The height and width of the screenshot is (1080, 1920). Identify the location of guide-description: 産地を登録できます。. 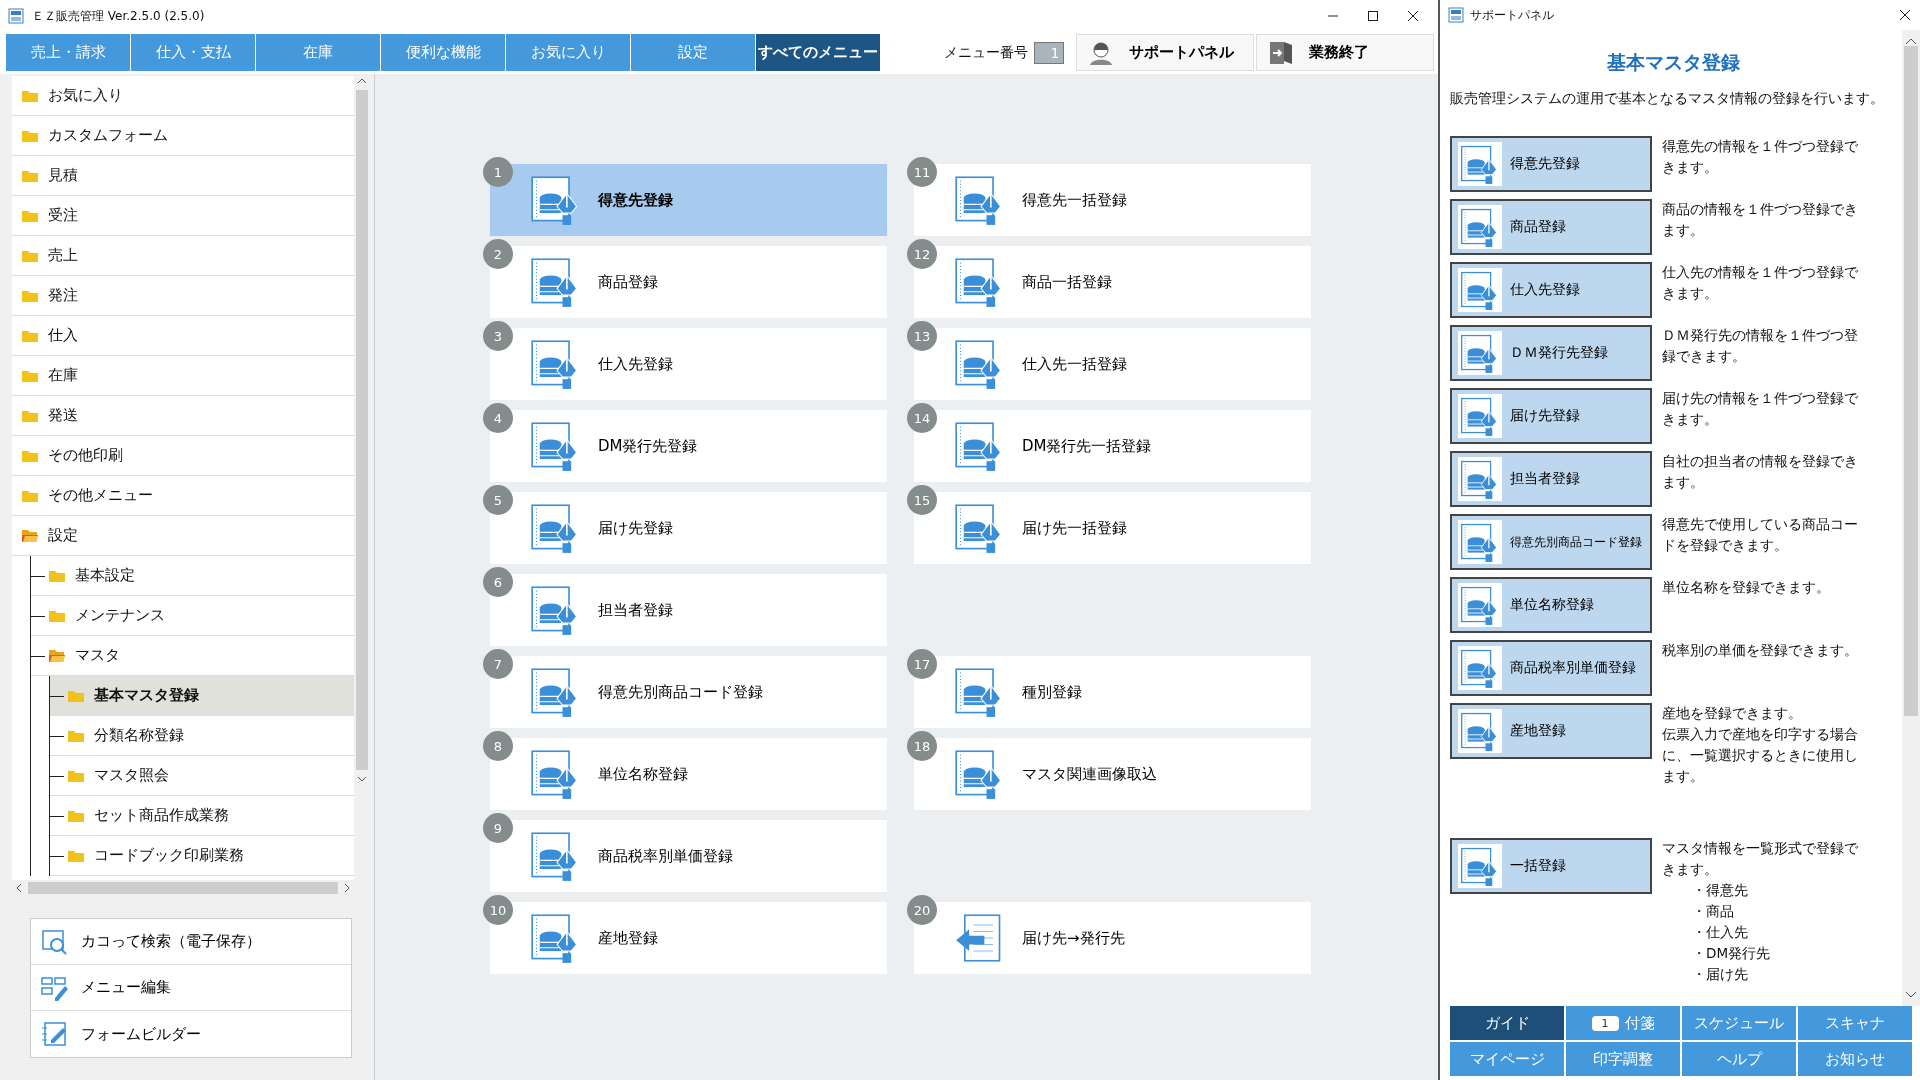
(1732, 713).